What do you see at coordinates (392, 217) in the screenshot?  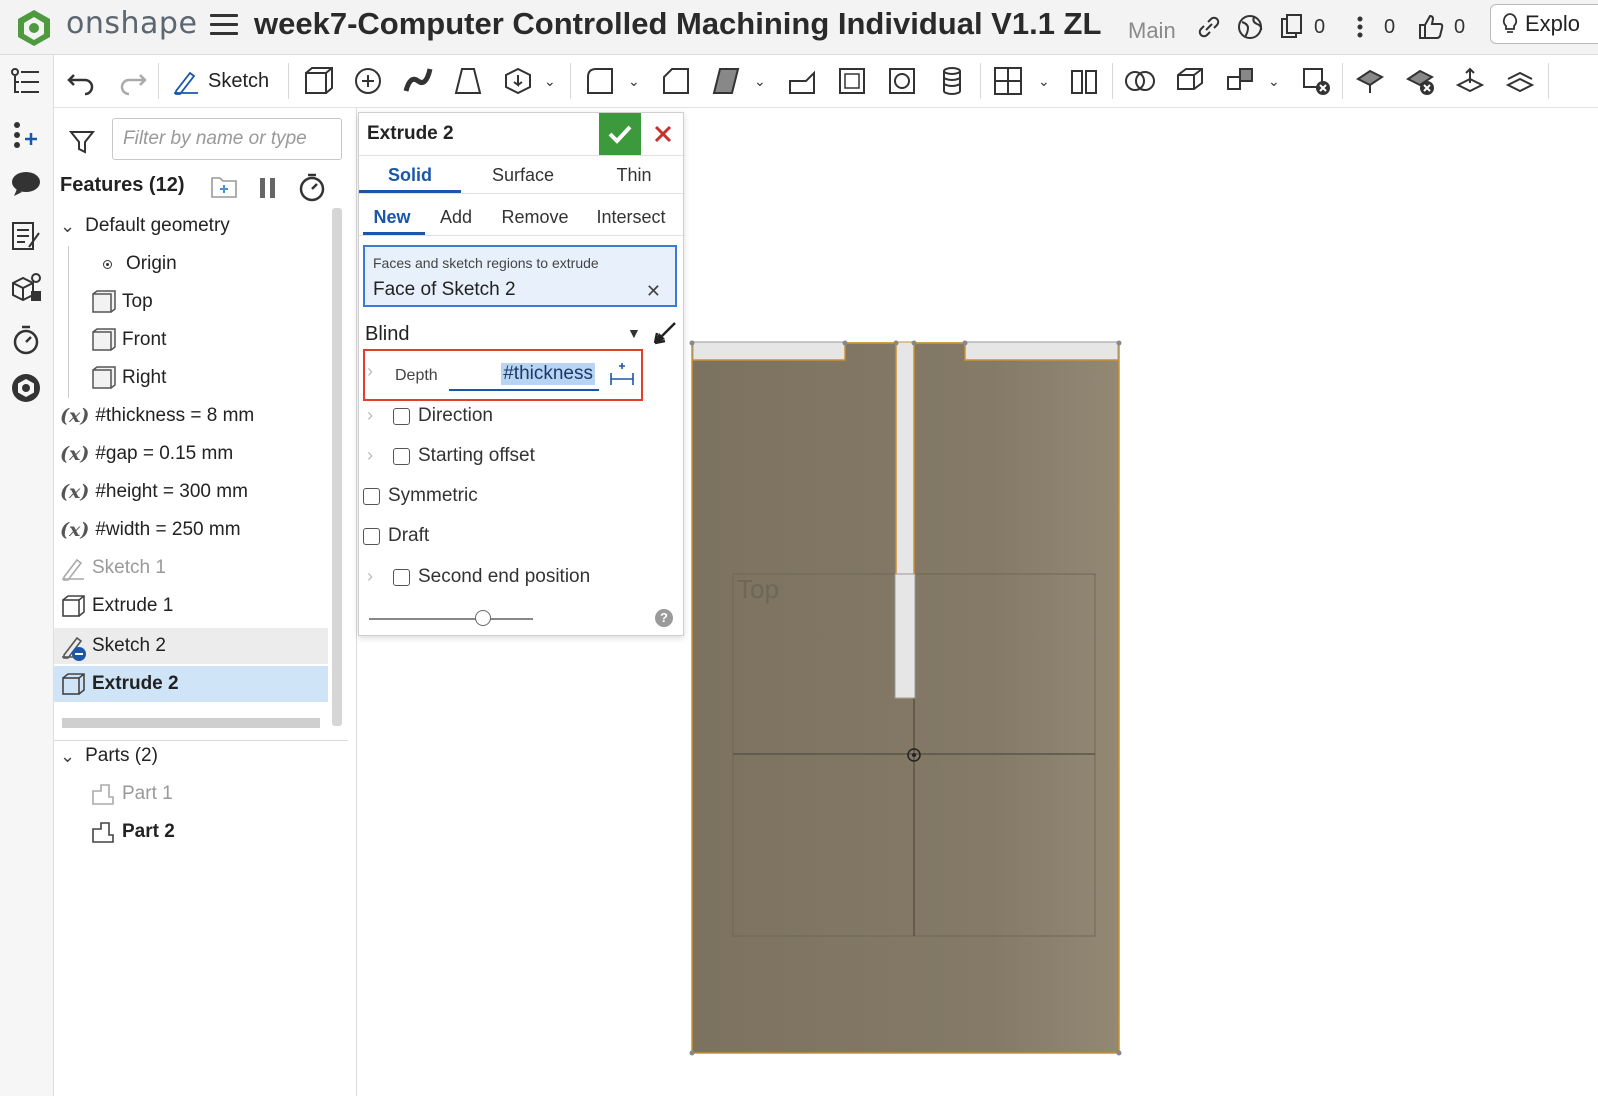 I see `tab-new: New` at bounding box center [392, 217].